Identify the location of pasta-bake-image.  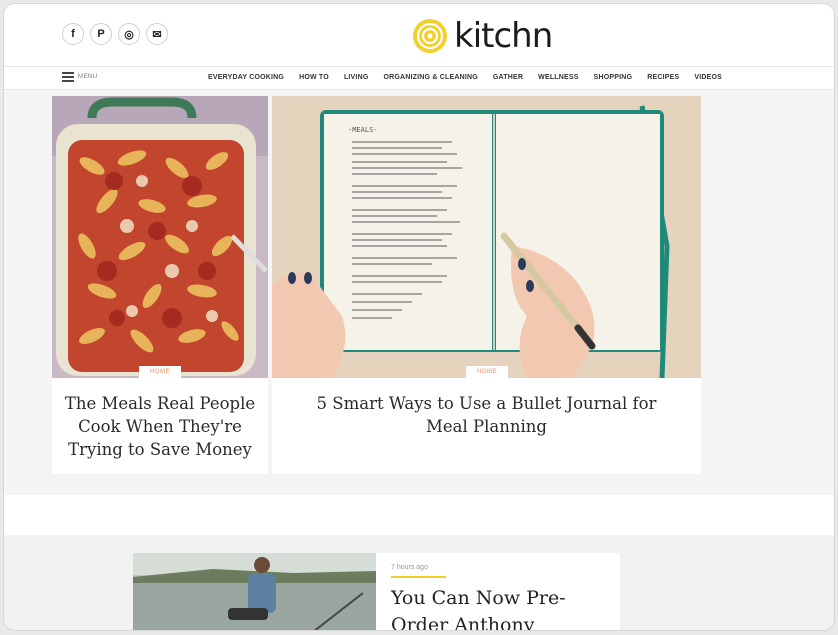
(160, 237).